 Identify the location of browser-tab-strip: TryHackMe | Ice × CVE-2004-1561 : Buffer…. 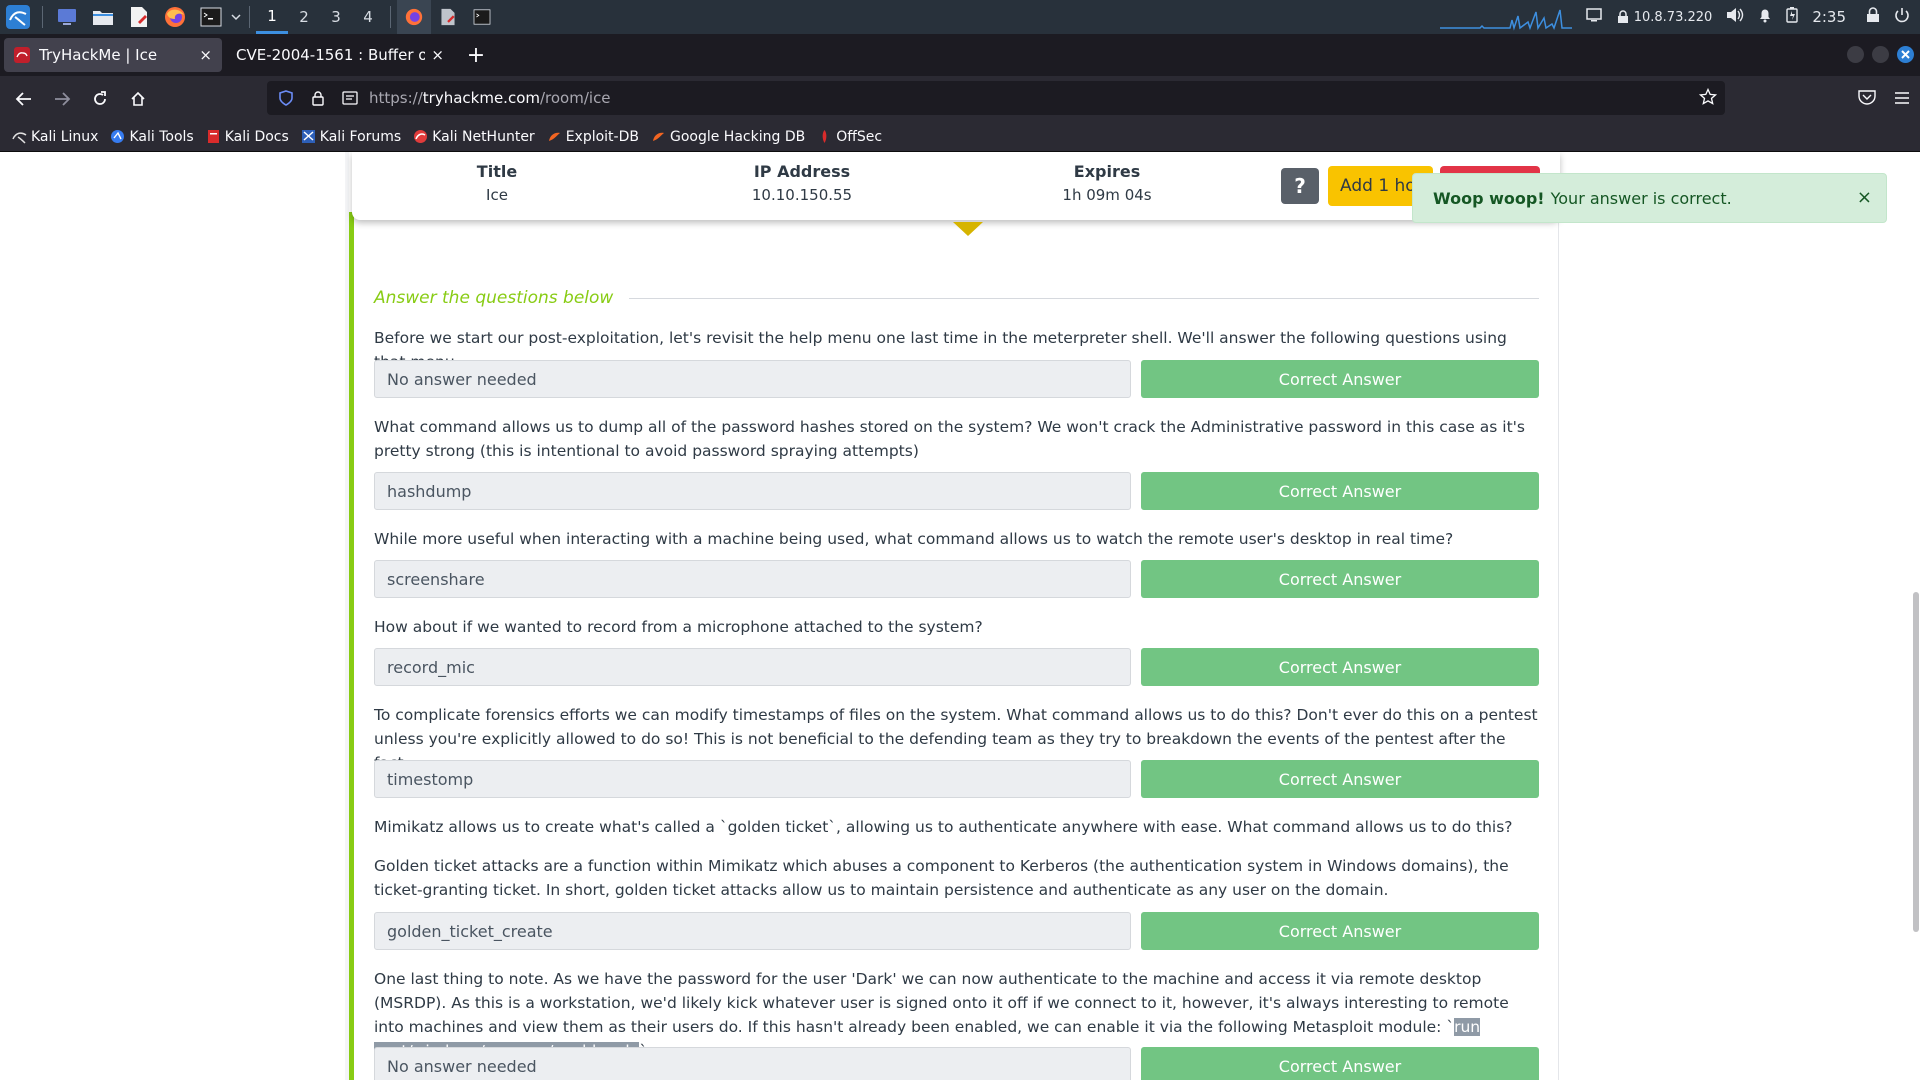
(960, 55).